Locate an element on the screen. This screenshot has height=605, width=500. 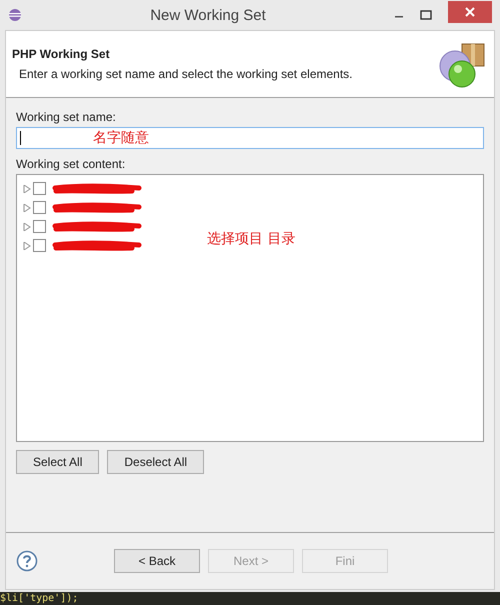
page-title: PHP Working Set is located at coordinates (61, 54).